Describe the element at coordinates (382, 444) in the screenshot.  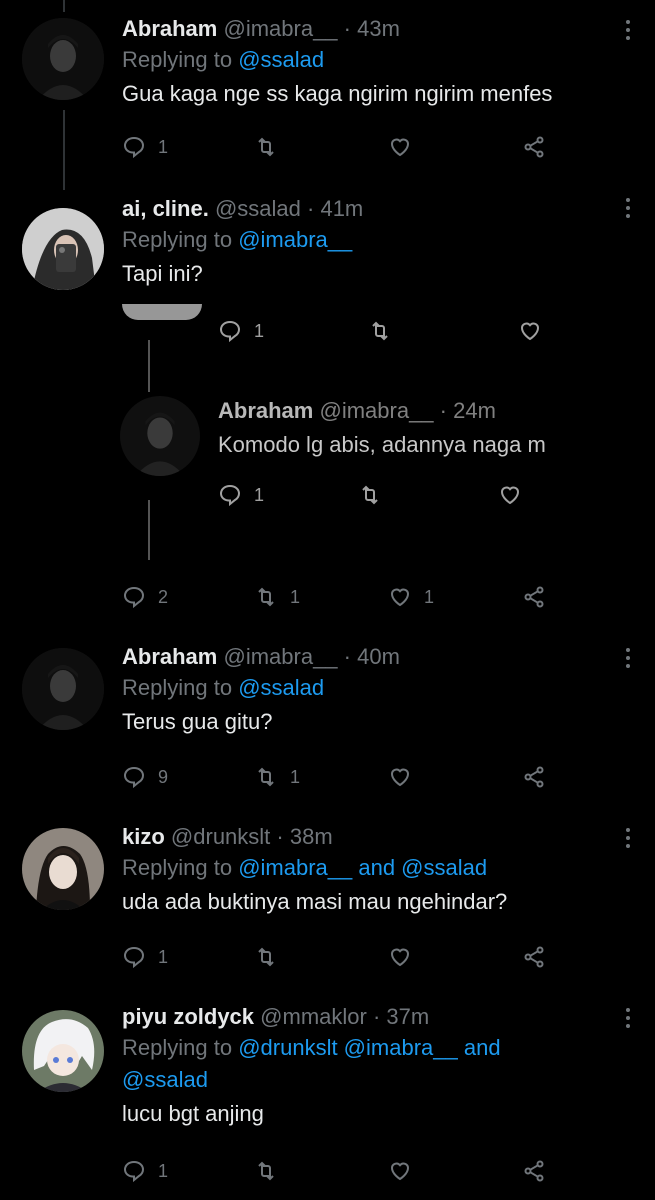
I see `screenshot-quote-text: Komodo lg abis, adannya naga m` at that location.